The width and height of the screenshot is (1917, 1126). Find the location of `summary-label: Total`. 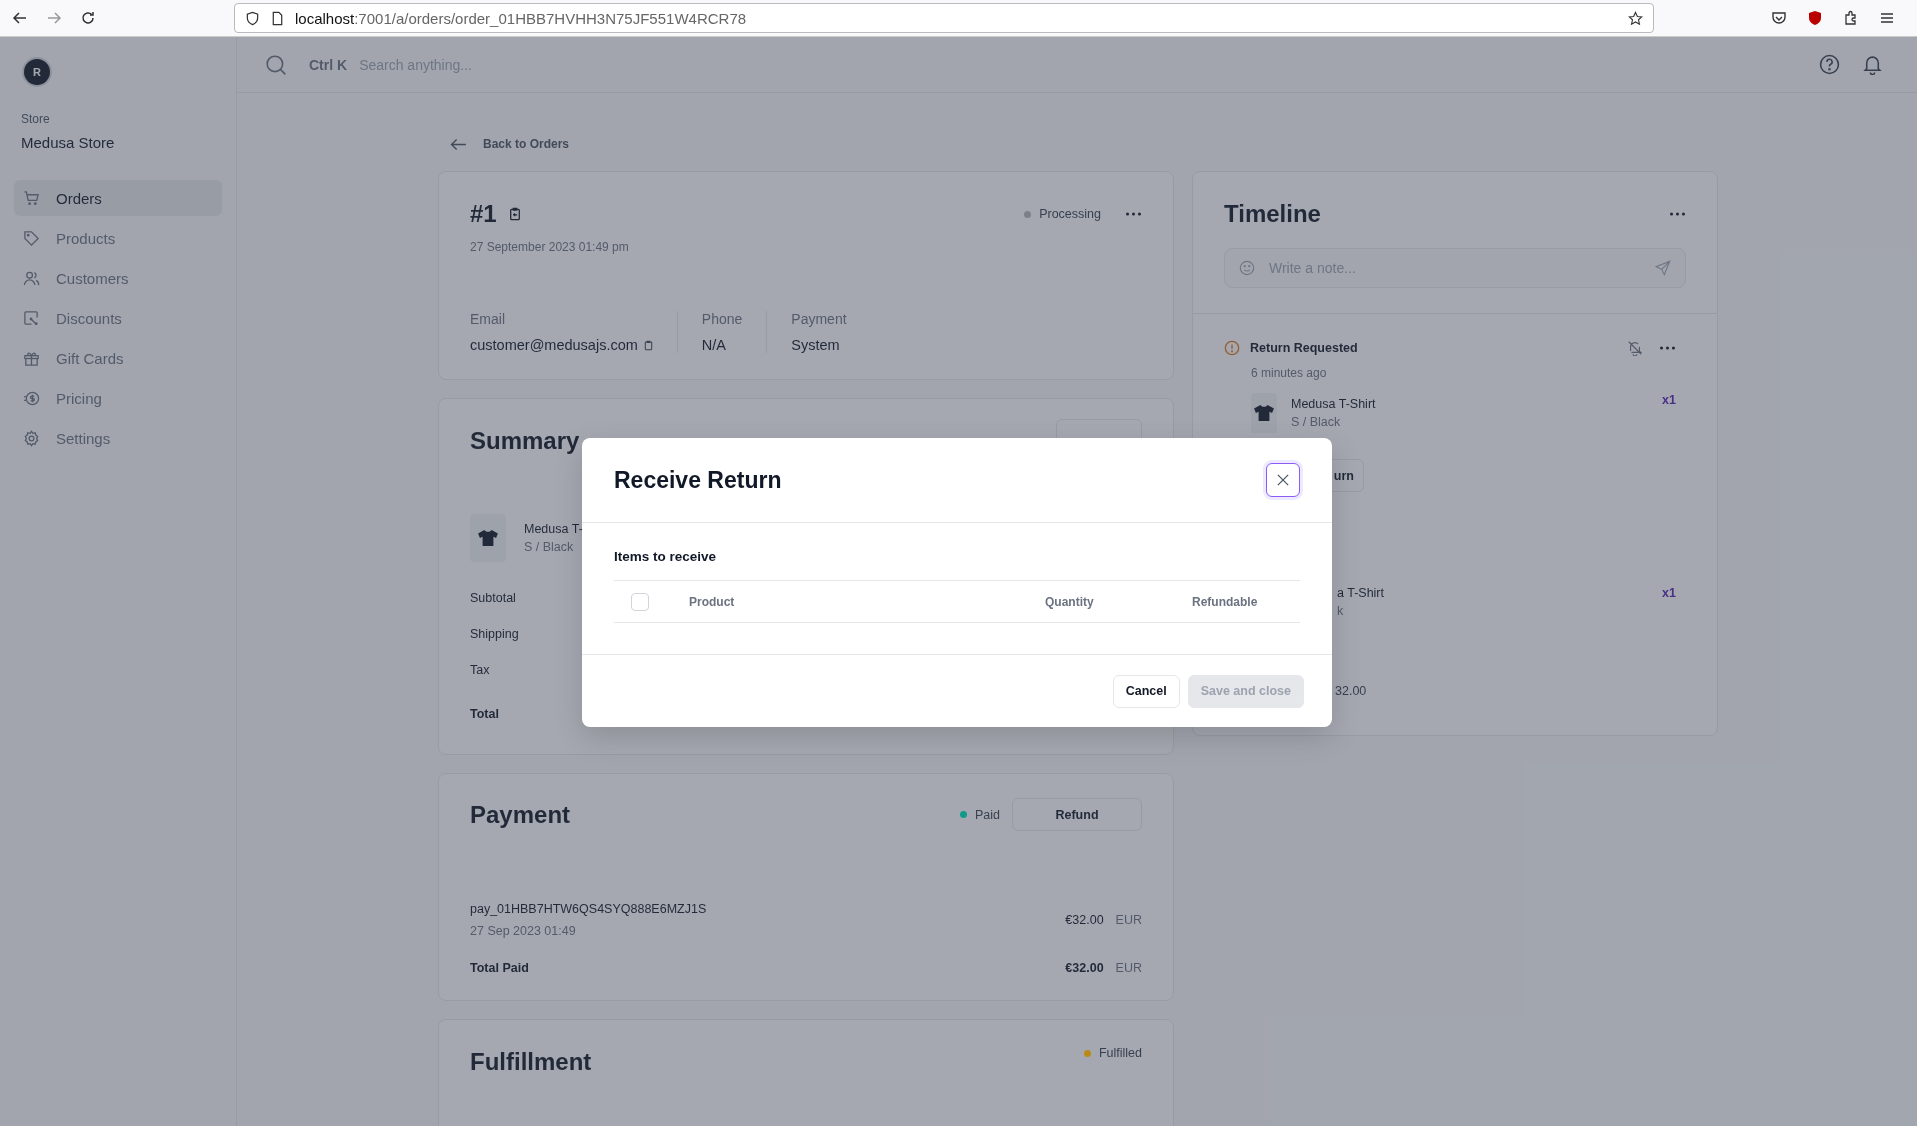

summary-label: Total is located at coordinates (484, 714).